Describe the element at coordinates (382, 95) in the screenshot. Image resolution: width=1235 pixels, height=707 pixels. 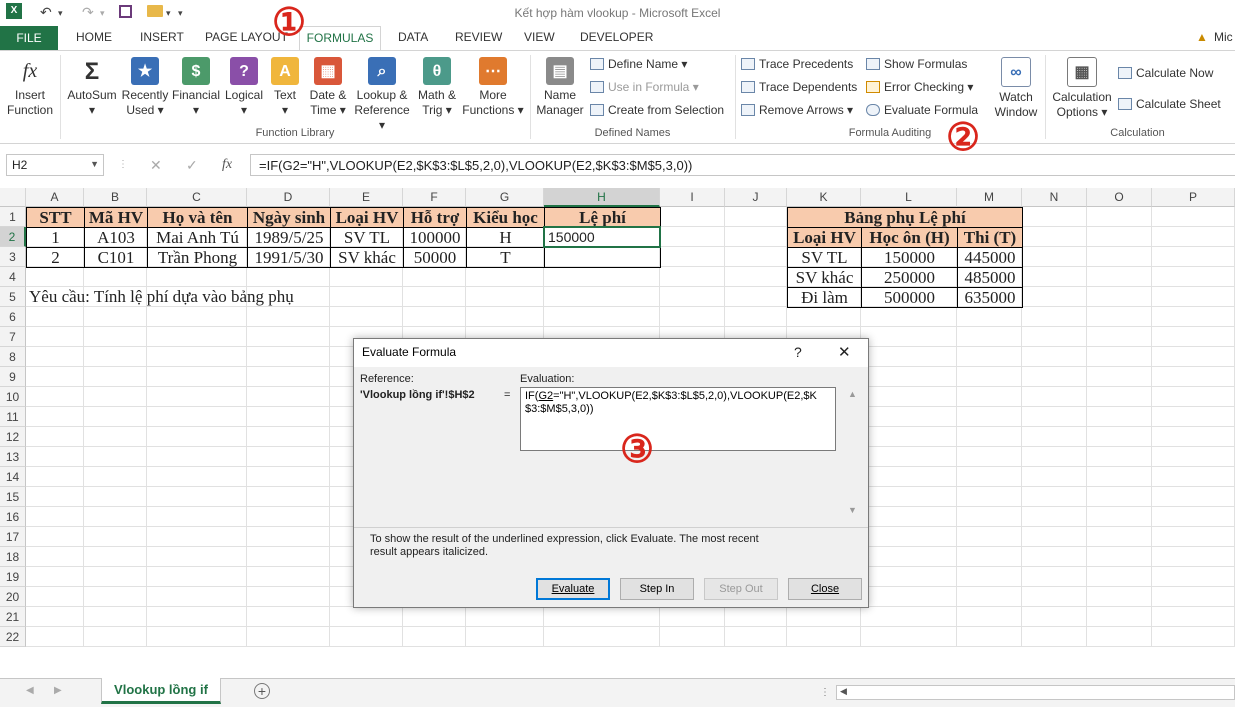
I see `lookup-reference-button: ⌕ Lookup & Reference ▾` at that location.